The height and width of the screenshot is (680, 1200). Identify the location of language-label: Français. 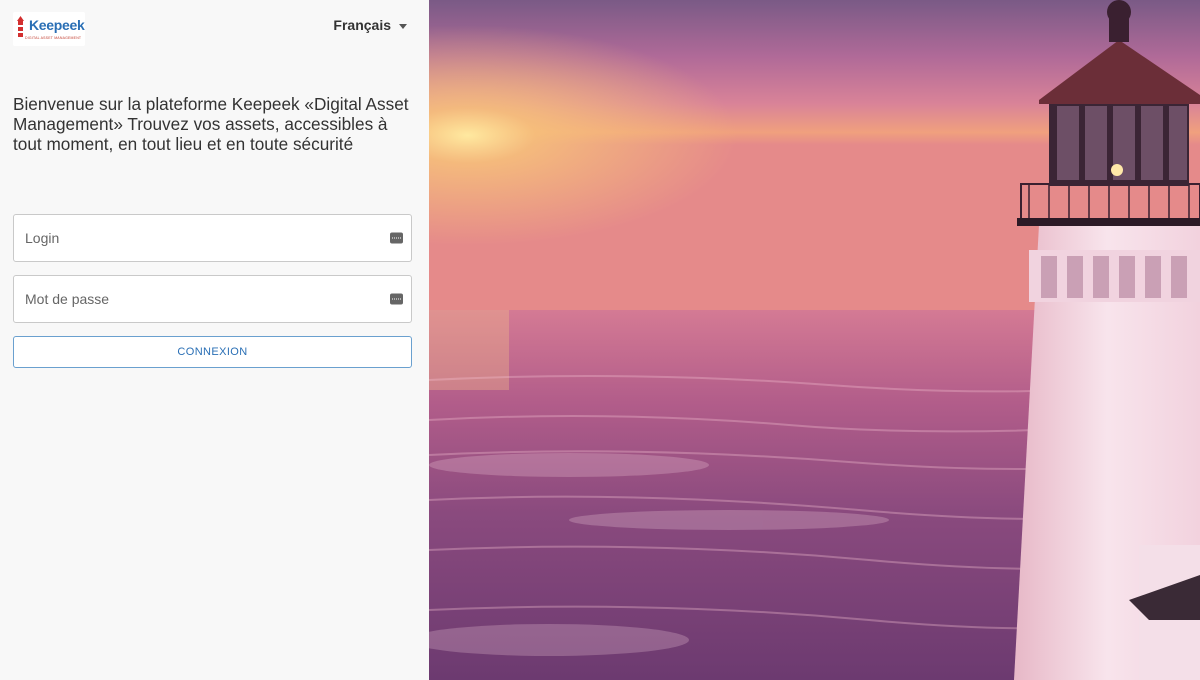
(362, 25).